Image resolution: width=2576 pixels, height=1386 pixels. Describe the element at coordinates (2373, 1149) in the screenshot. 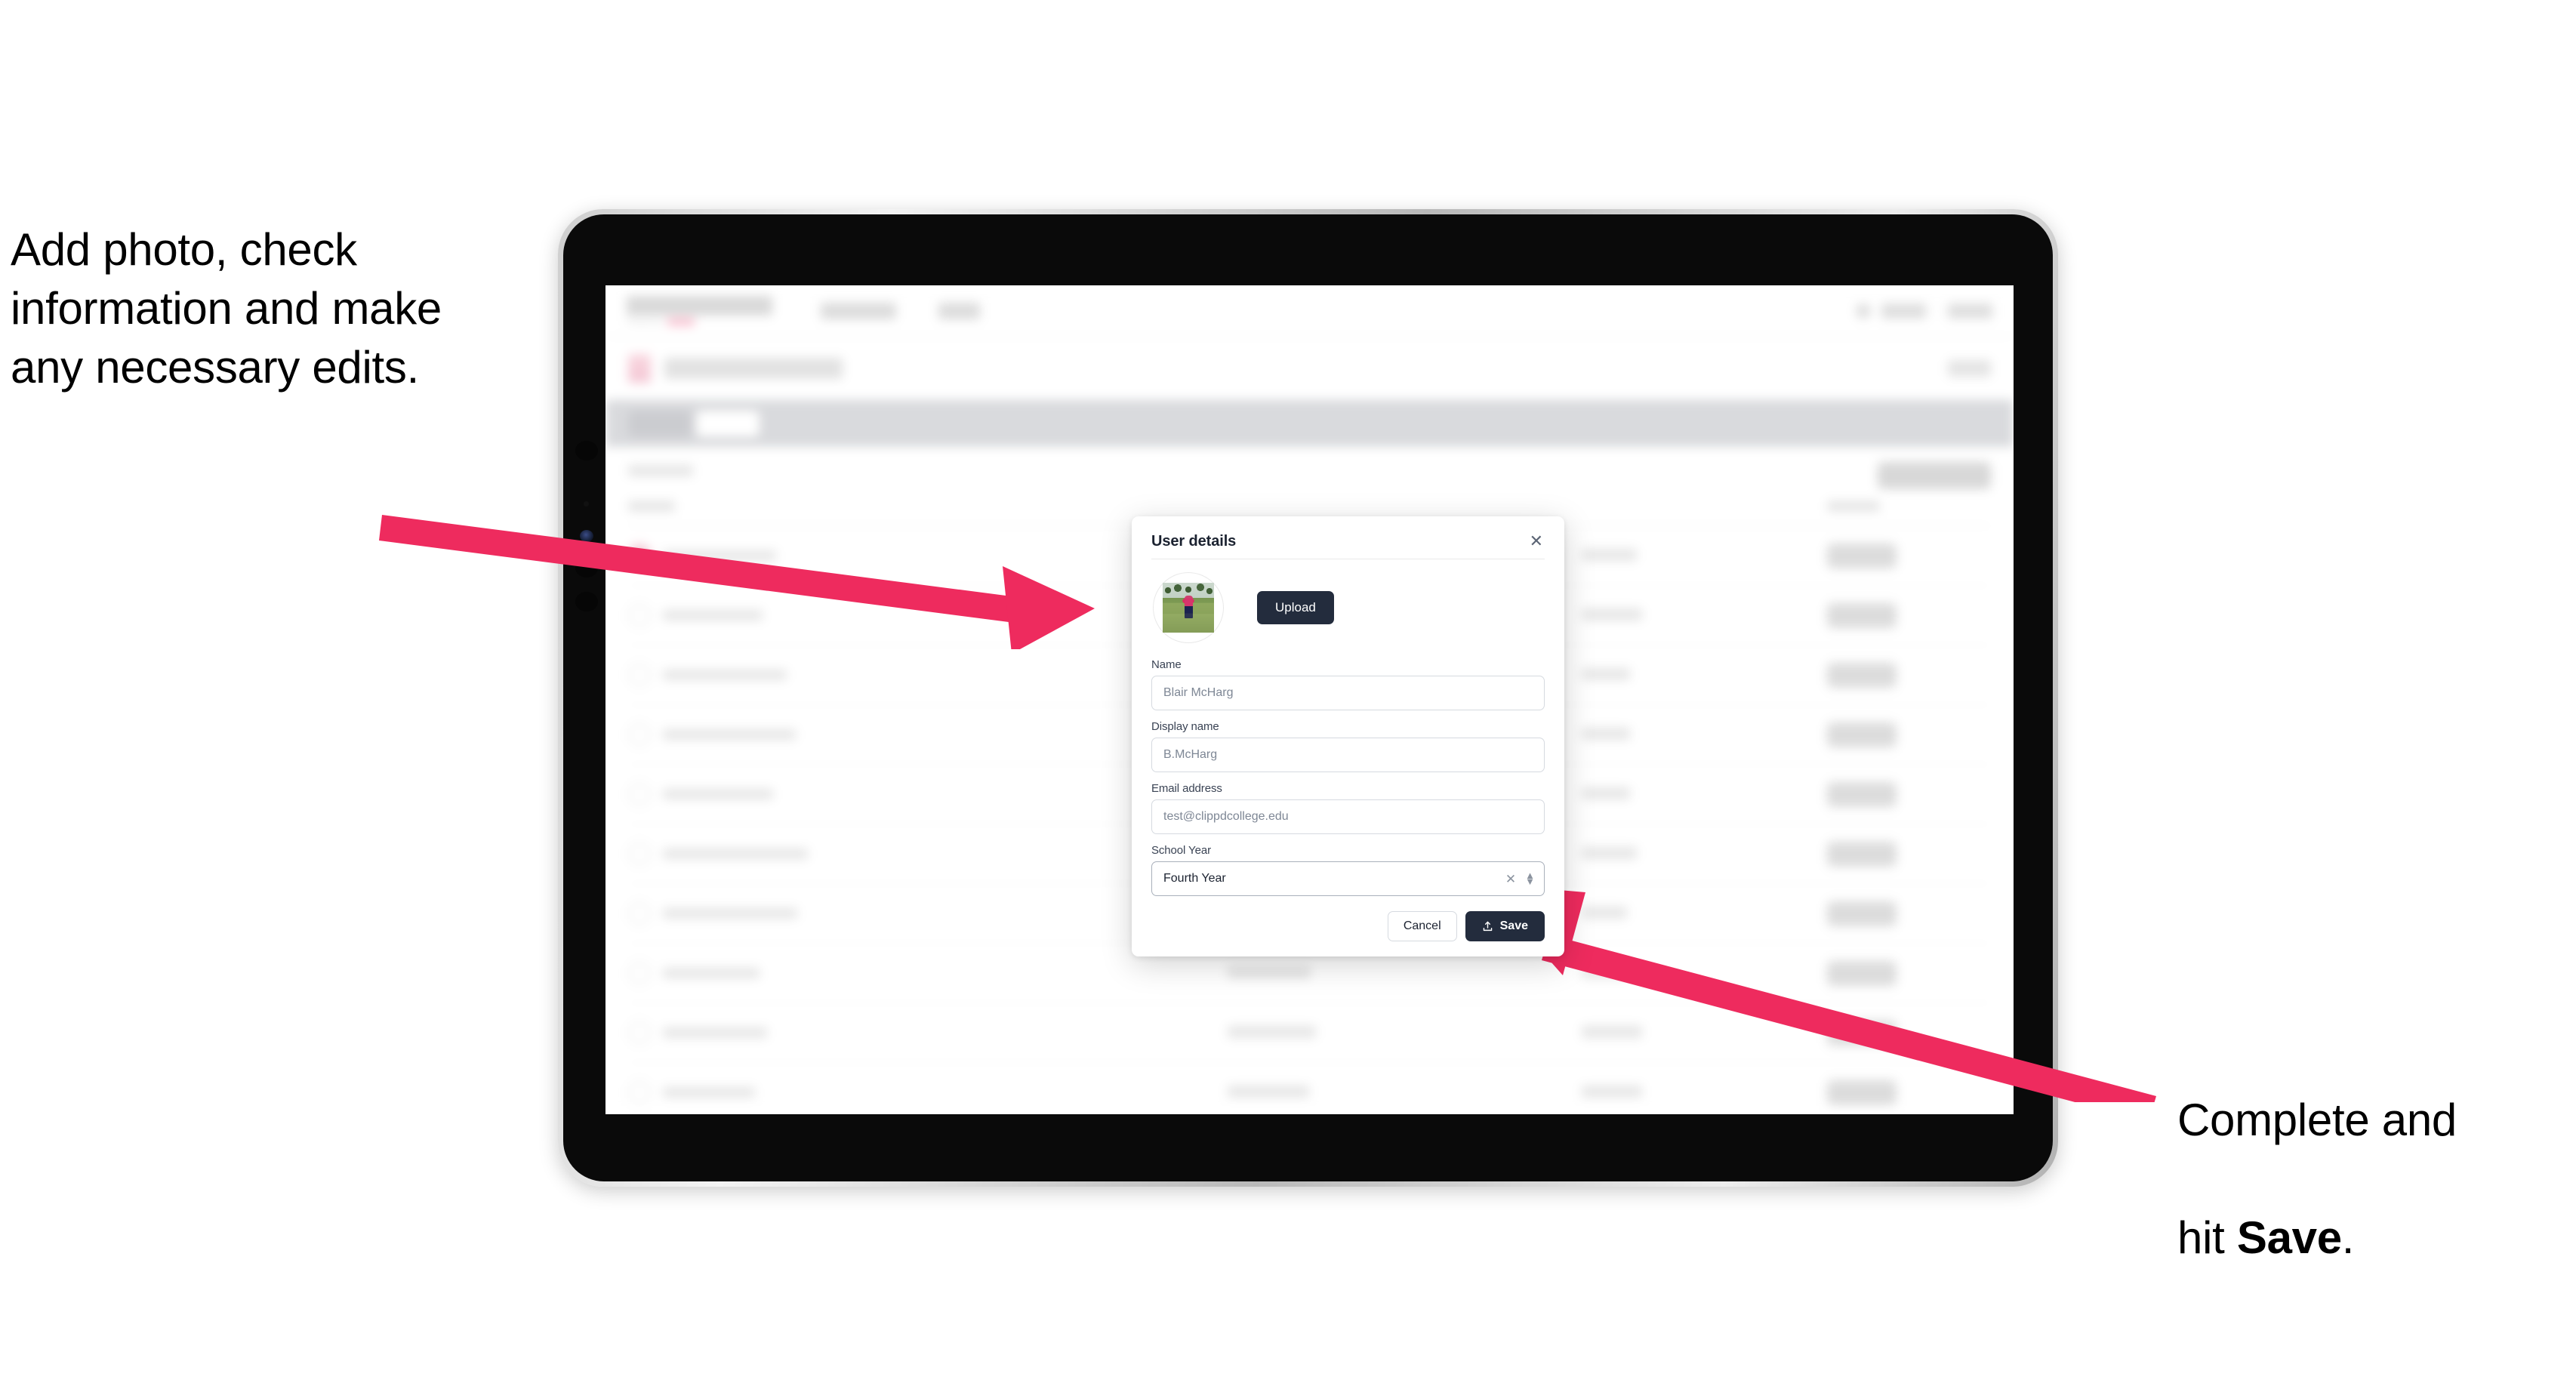

I see `annotation-right-text: Complete and hit Save.` at that location.